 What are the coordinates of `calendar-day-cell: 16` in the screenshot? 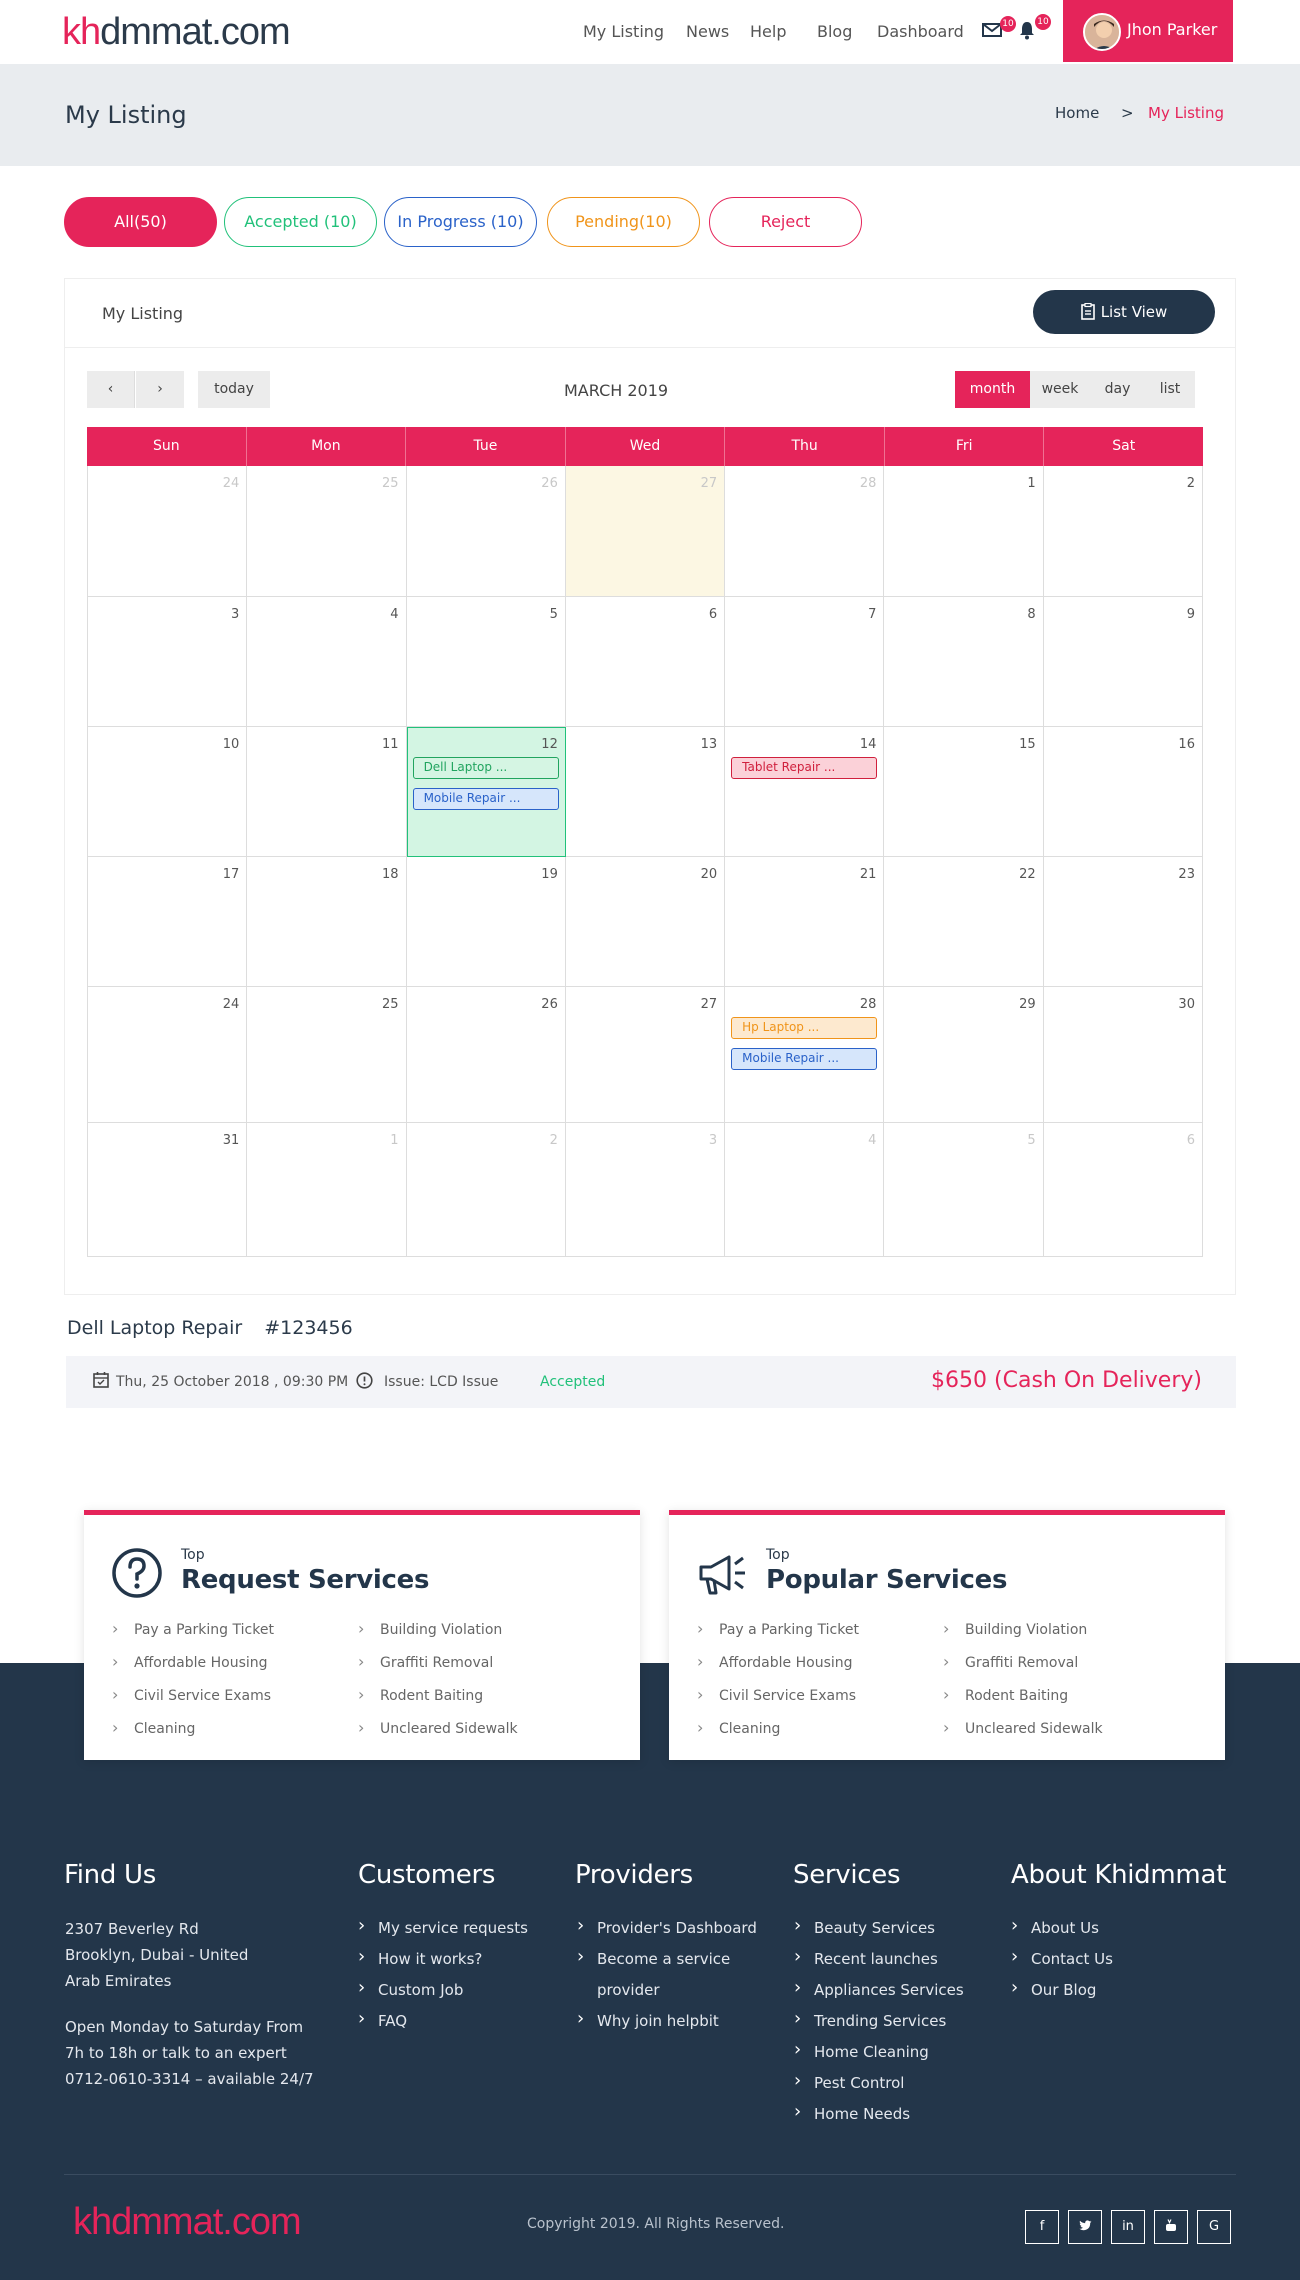 It's located at (1123, 792).